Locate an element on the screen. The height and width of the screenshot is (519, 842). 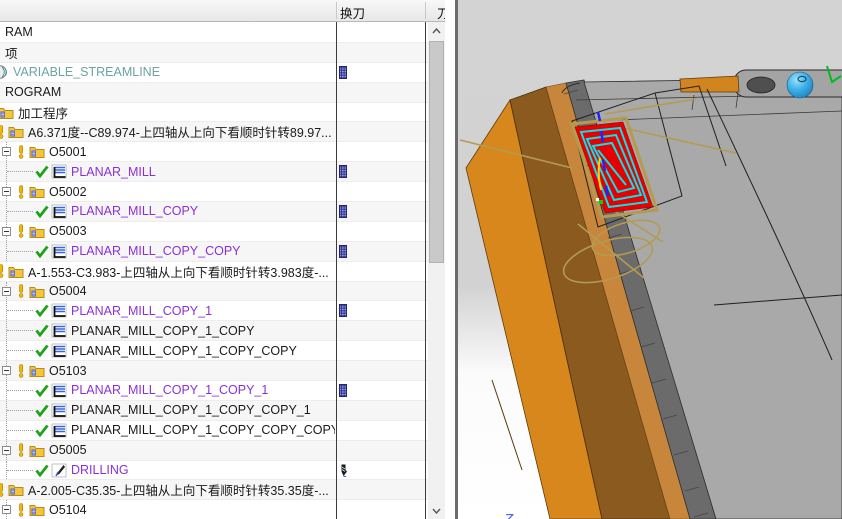
tree-row-O5005: O5005 is located at coordinates (227, 450).